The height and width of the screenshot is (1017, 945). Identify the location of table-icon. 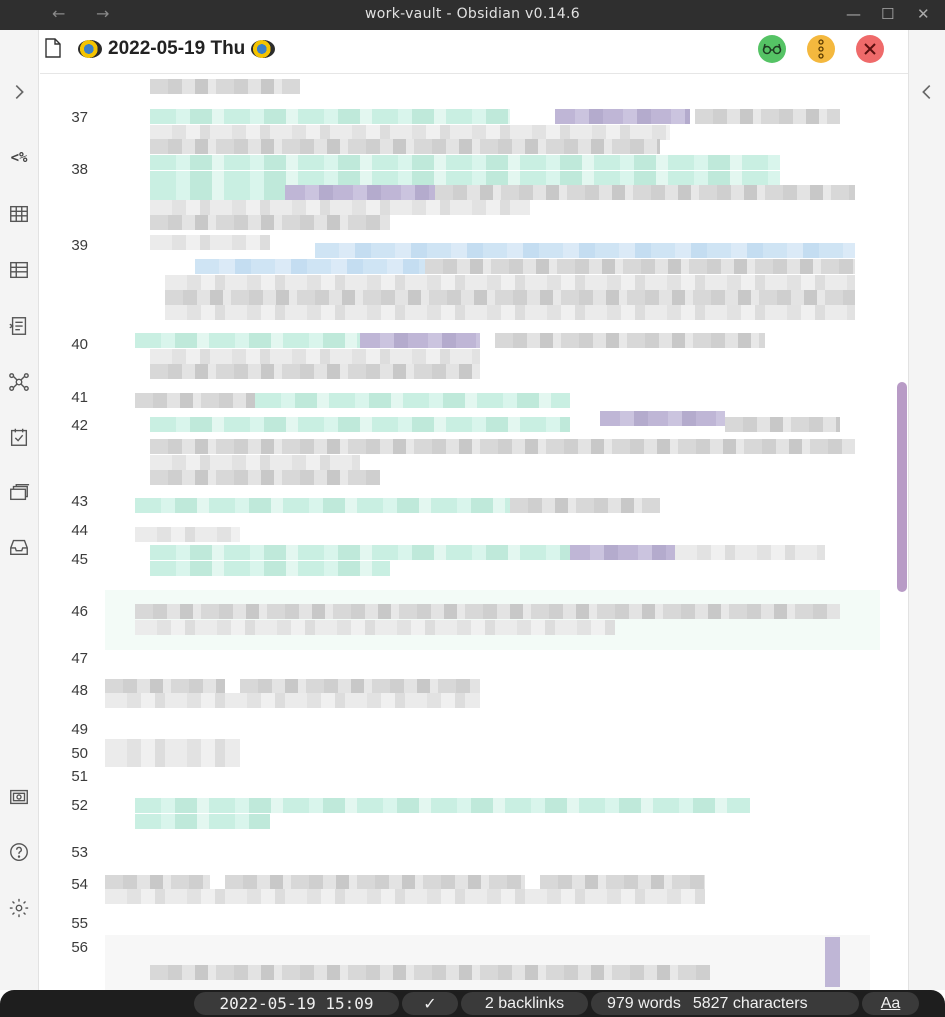
(19, 214).